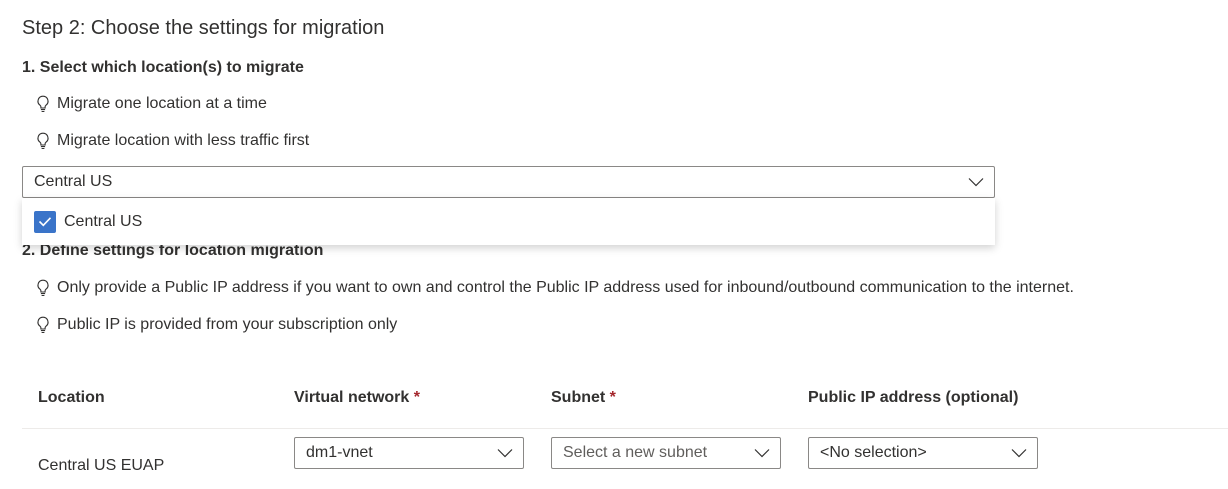 This screenshot has width=1228, height=489. Describe the element at coordinates (508, 221) in the screenshot. I see `location-dropdown-options: Central US` at that location.